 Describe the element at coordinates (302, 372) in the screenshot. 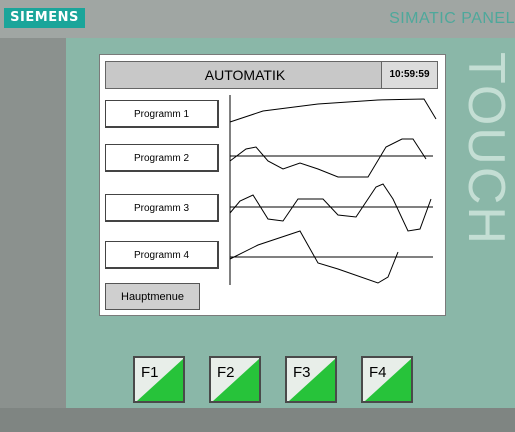

I see `f3-key-label: F3` at that location.